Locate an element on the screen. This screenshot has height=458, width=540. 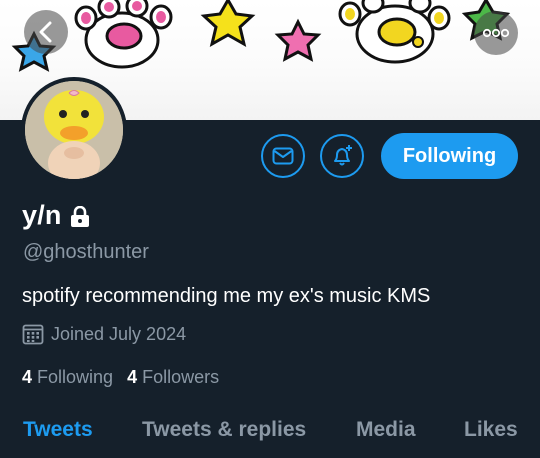
calendar-icon is located at coordinates (33, 334).